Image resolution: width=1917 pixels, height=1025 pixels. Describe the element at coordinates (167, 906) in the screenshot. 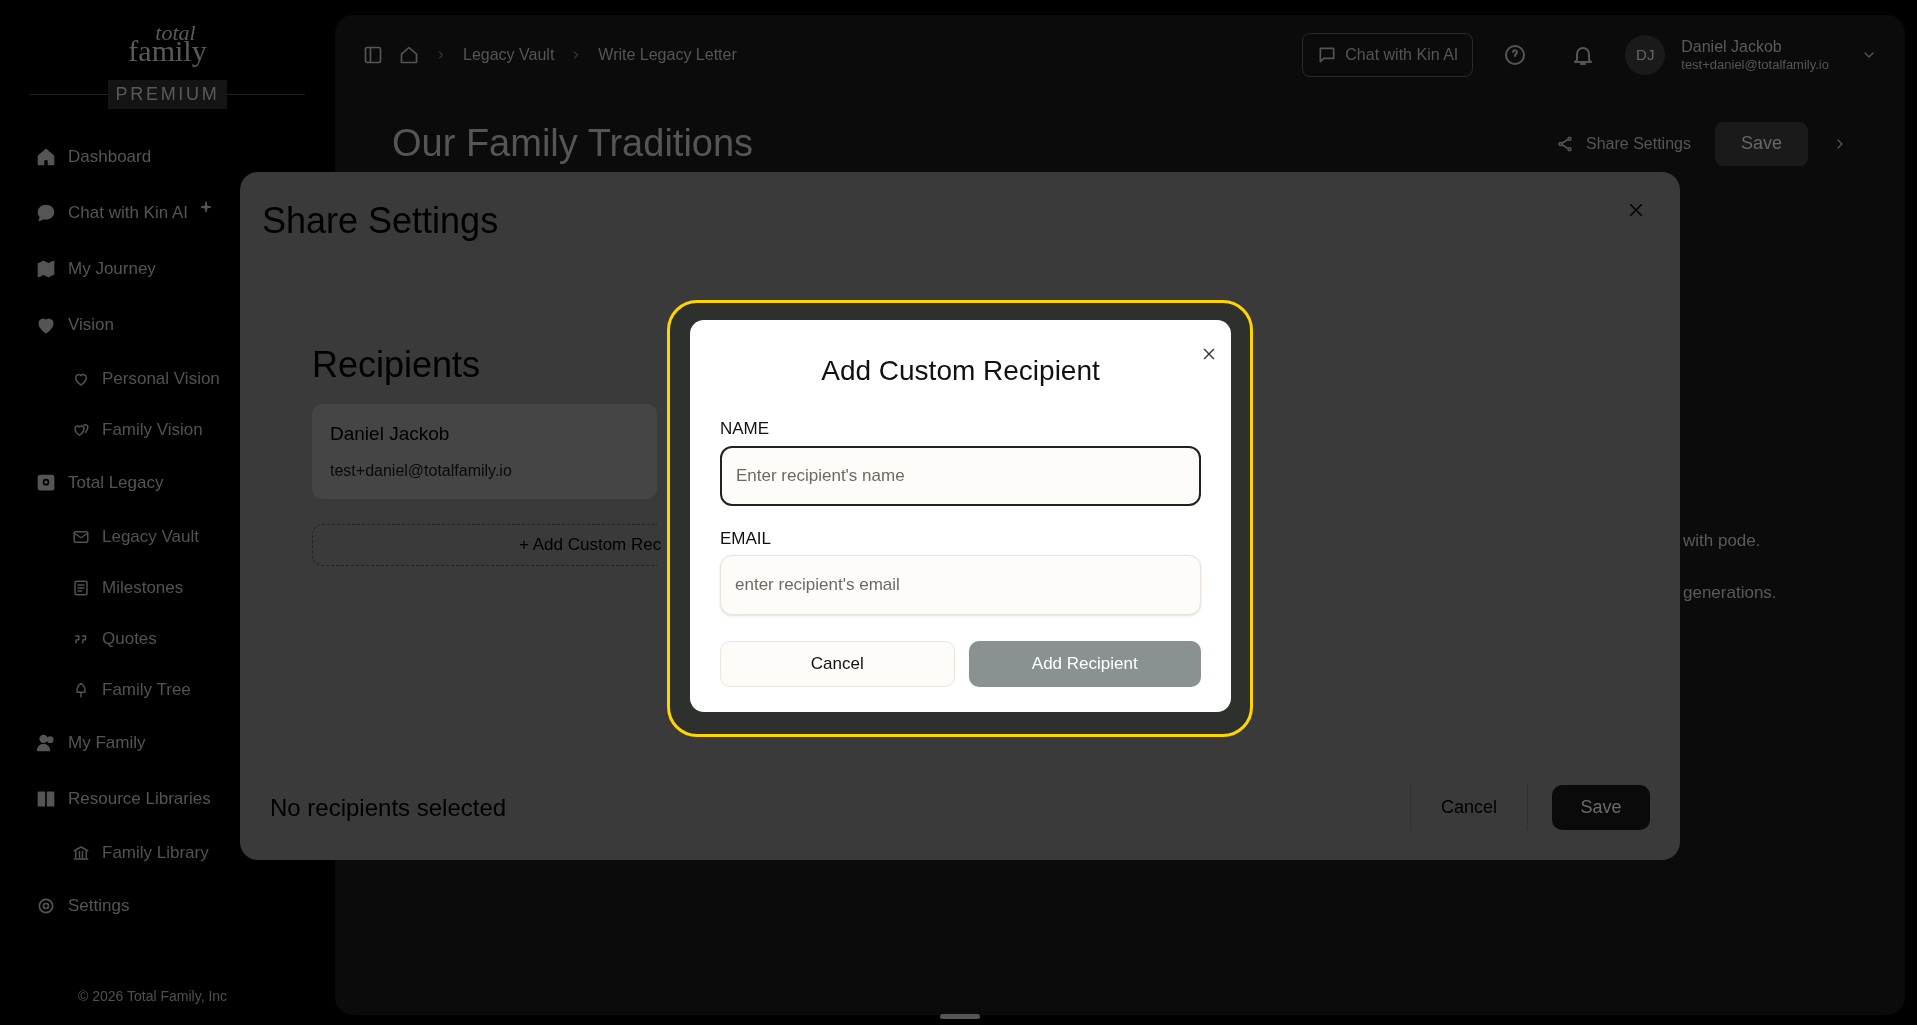

I see `sidebar-item: Settings` at that location.